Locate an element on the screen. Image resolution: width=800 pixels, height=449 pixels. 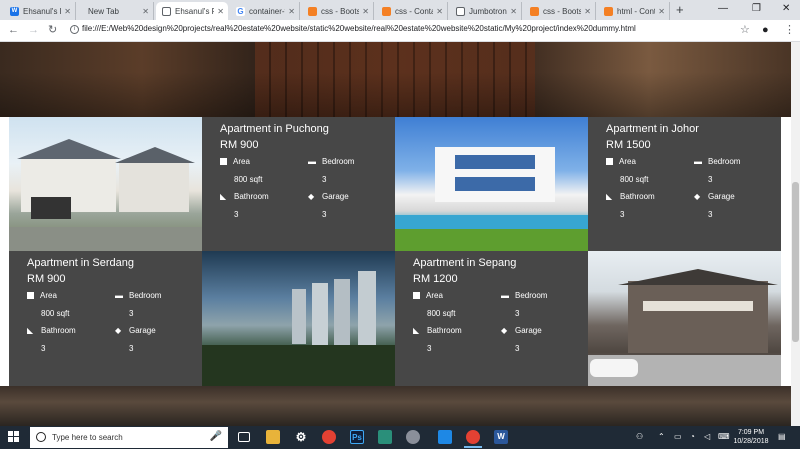
tower-photo is located at coordinates (298, 318).